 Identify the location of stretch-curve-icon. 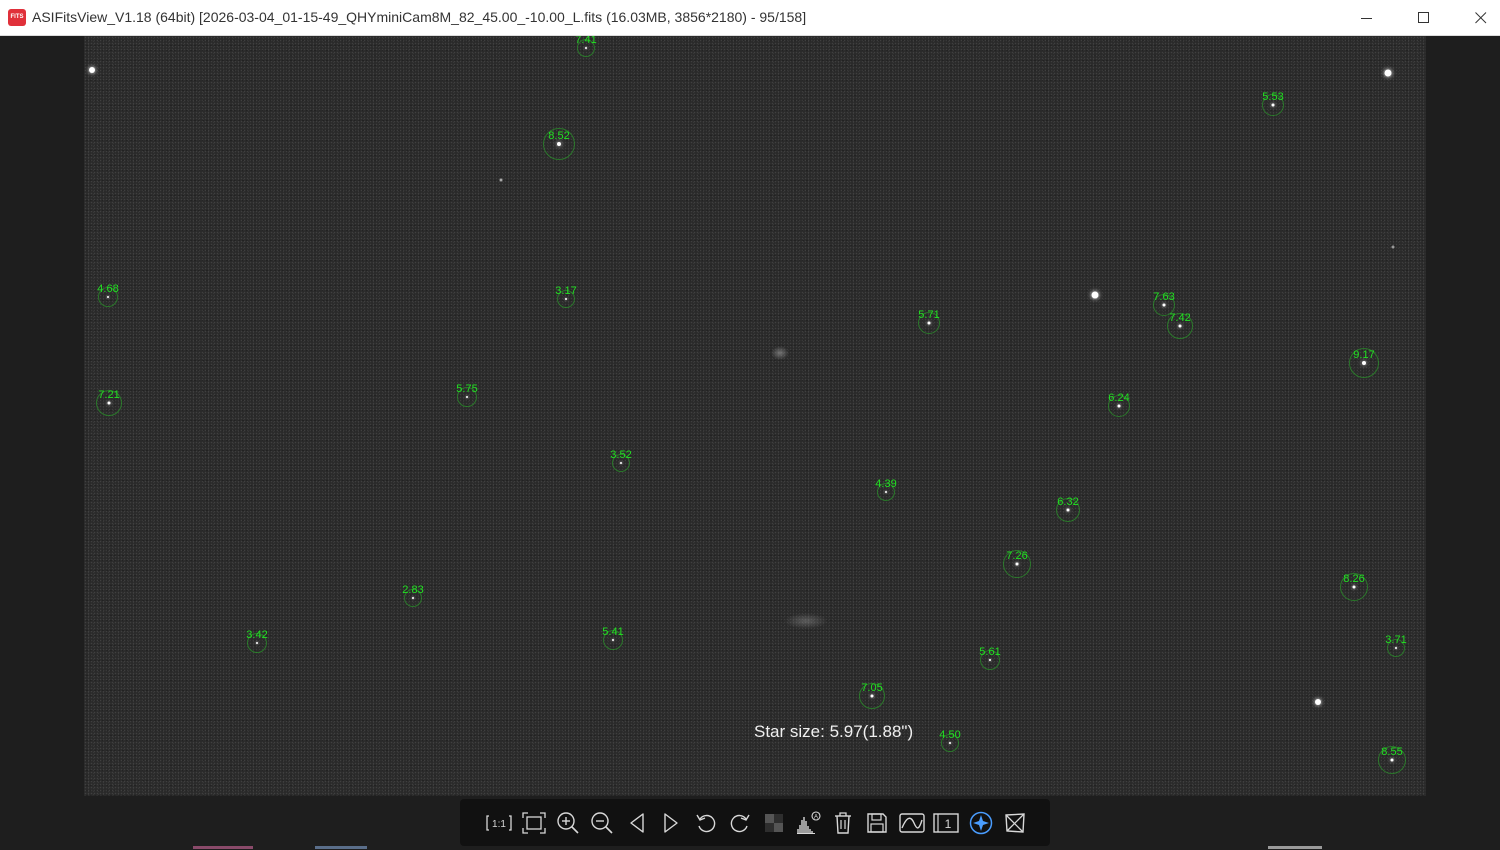
(912, 822).